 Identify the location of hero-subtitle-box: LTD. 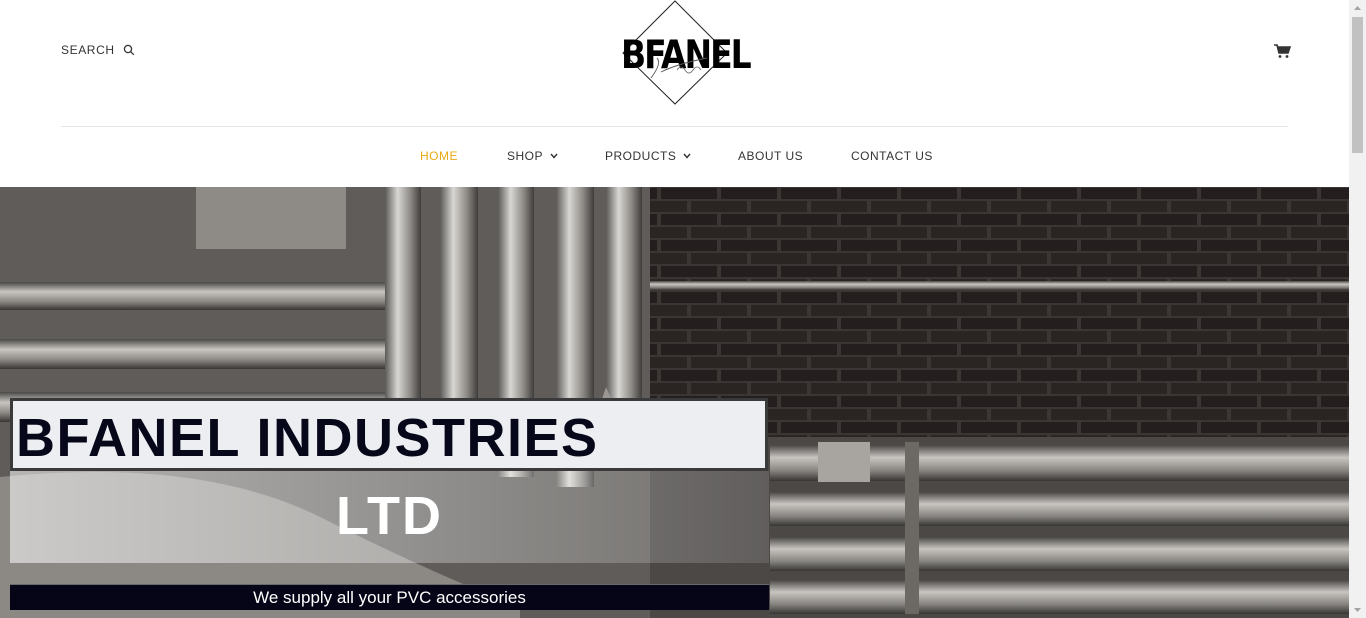
(389, 517).